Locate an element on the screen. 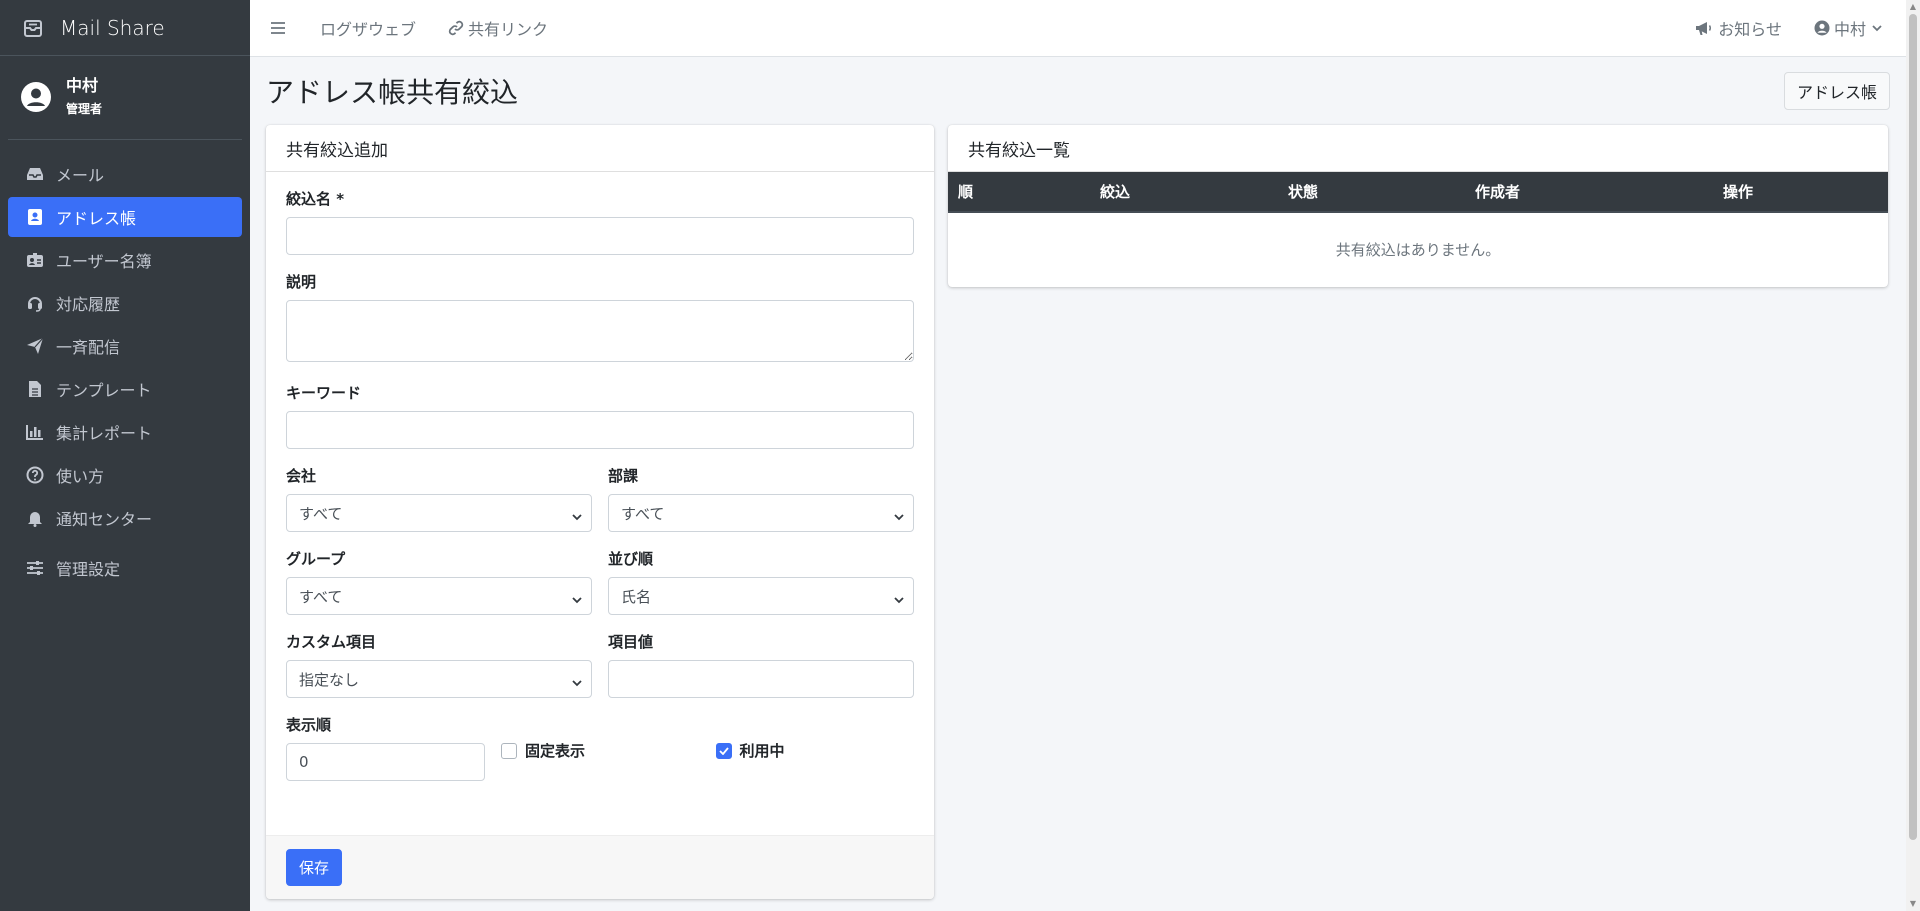  top-navbar: ログザウェブ 共有リンク お知らせ 中村 is located at coordinates (1078, 28).